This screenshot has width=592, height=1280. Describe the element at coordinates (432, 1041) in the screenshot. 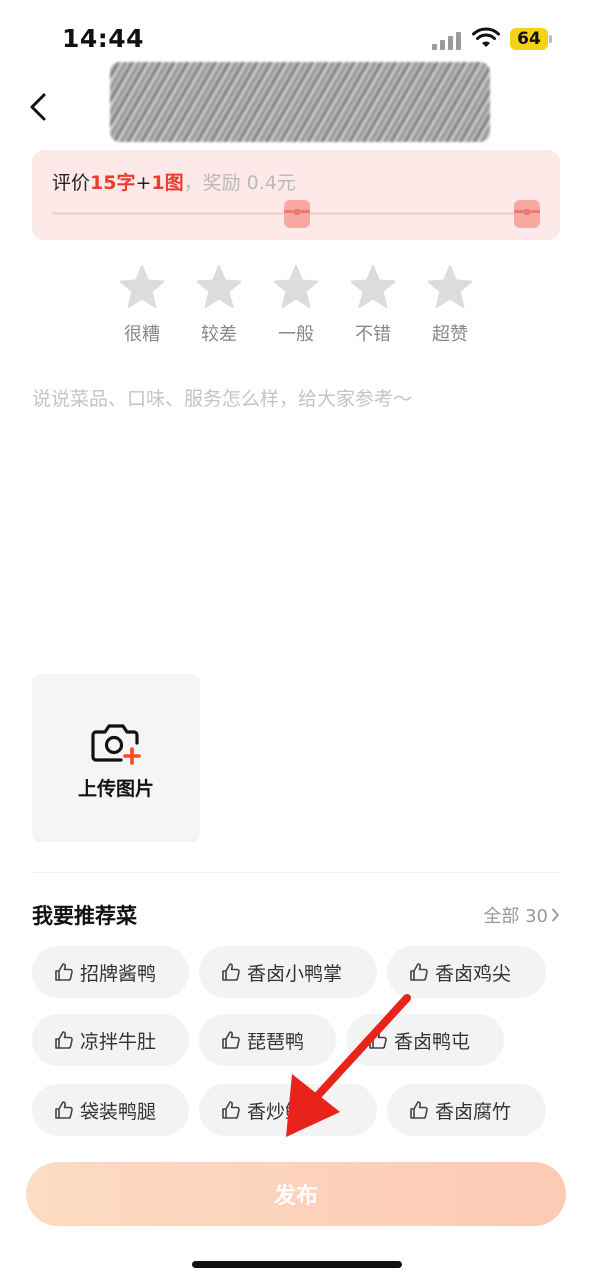

I see `dish-label: 香卤鸭屯` at that location.